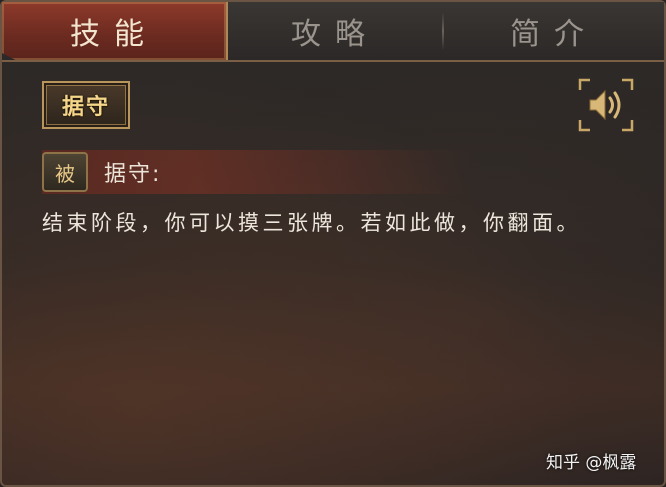 The height and width of the screenshot is (487, 666). I want to click on tab-bar: 技能 攻略 简介, so click(333, 32).